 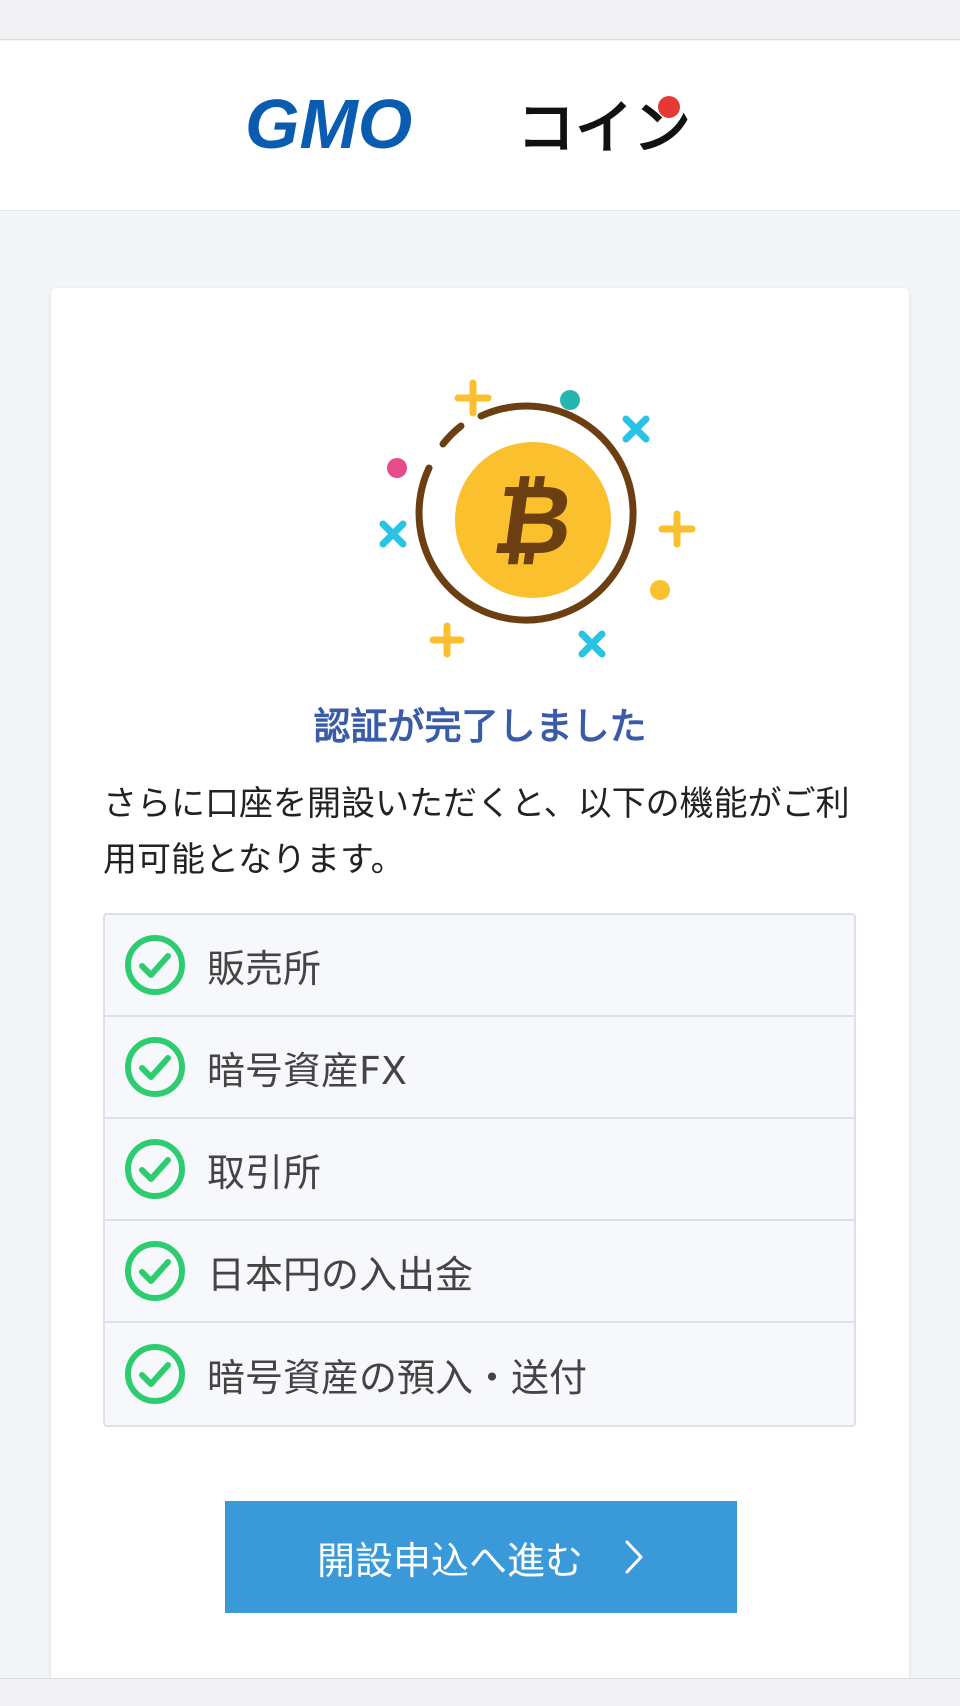 I want to click on gmo-coin-logo: GMO コイン, so click(x=480, y=126).